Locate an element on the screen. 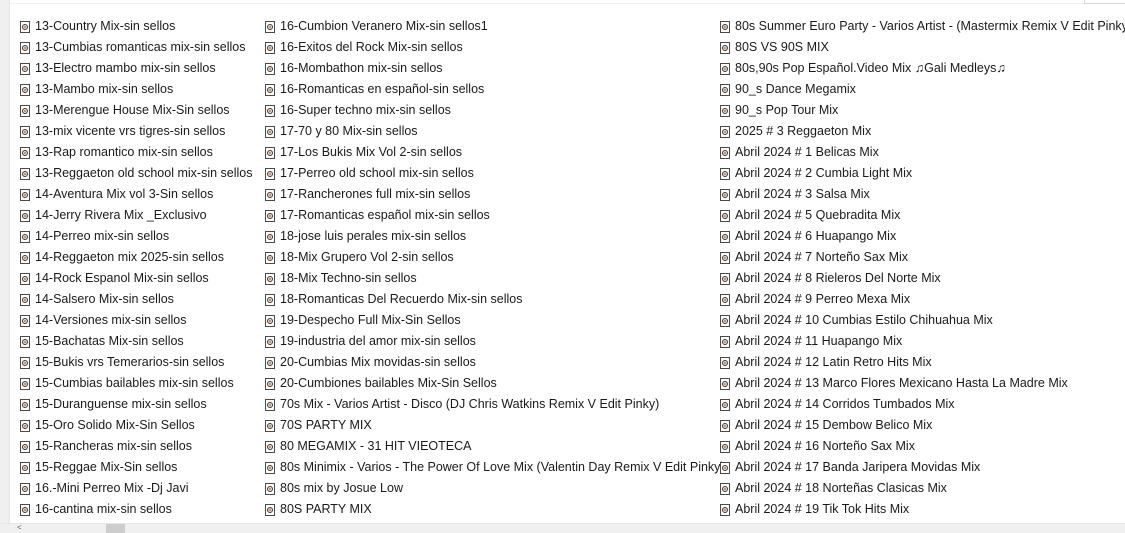  file-item: 80S VS 90S MIX is located at coordinates (922, 47).